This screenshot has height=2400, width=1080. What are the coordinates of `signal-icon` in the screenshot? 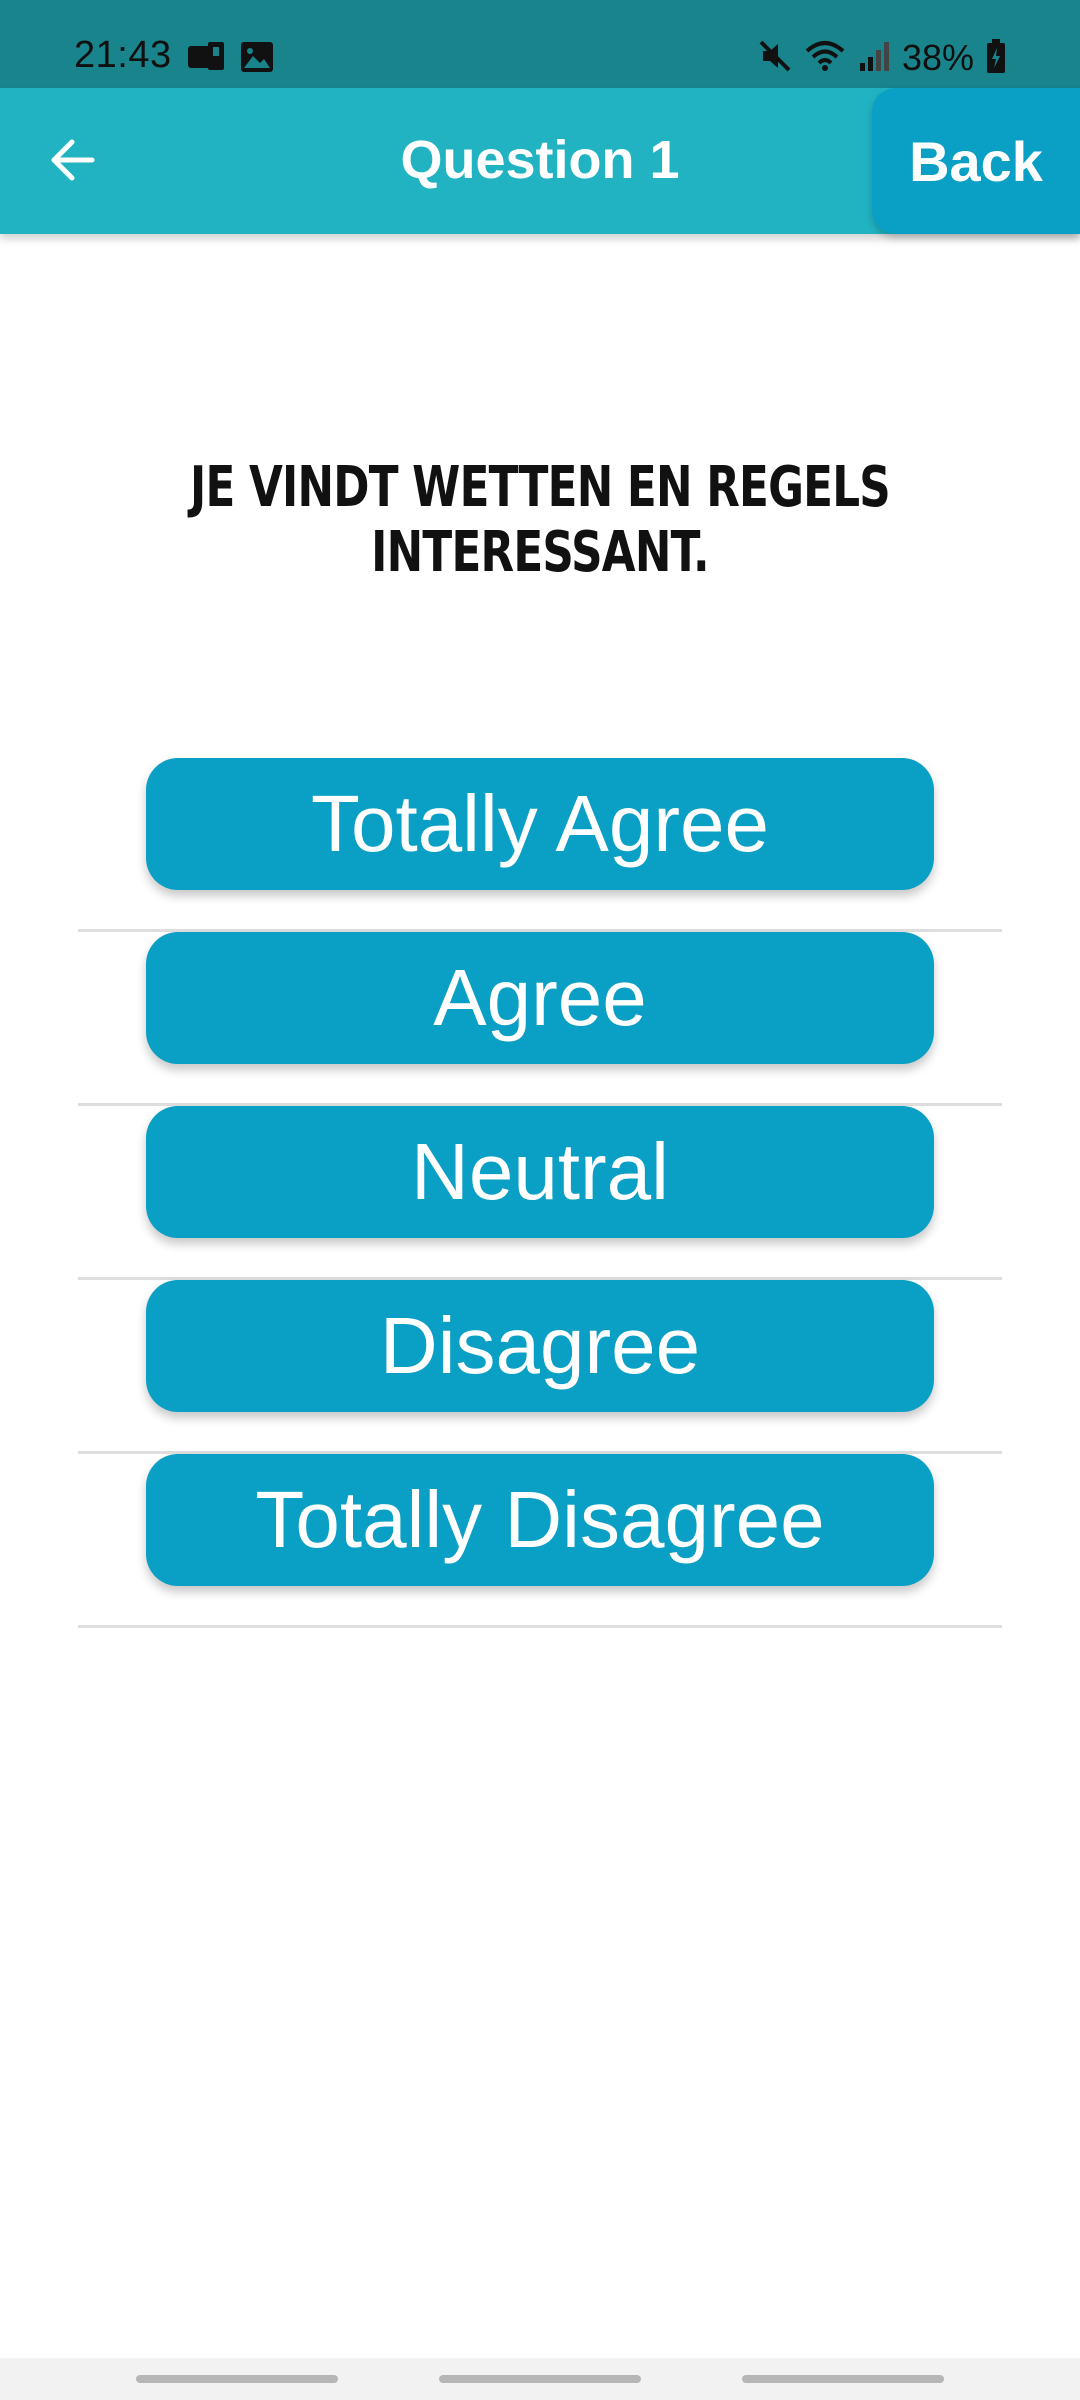 It's located at (874, 58).